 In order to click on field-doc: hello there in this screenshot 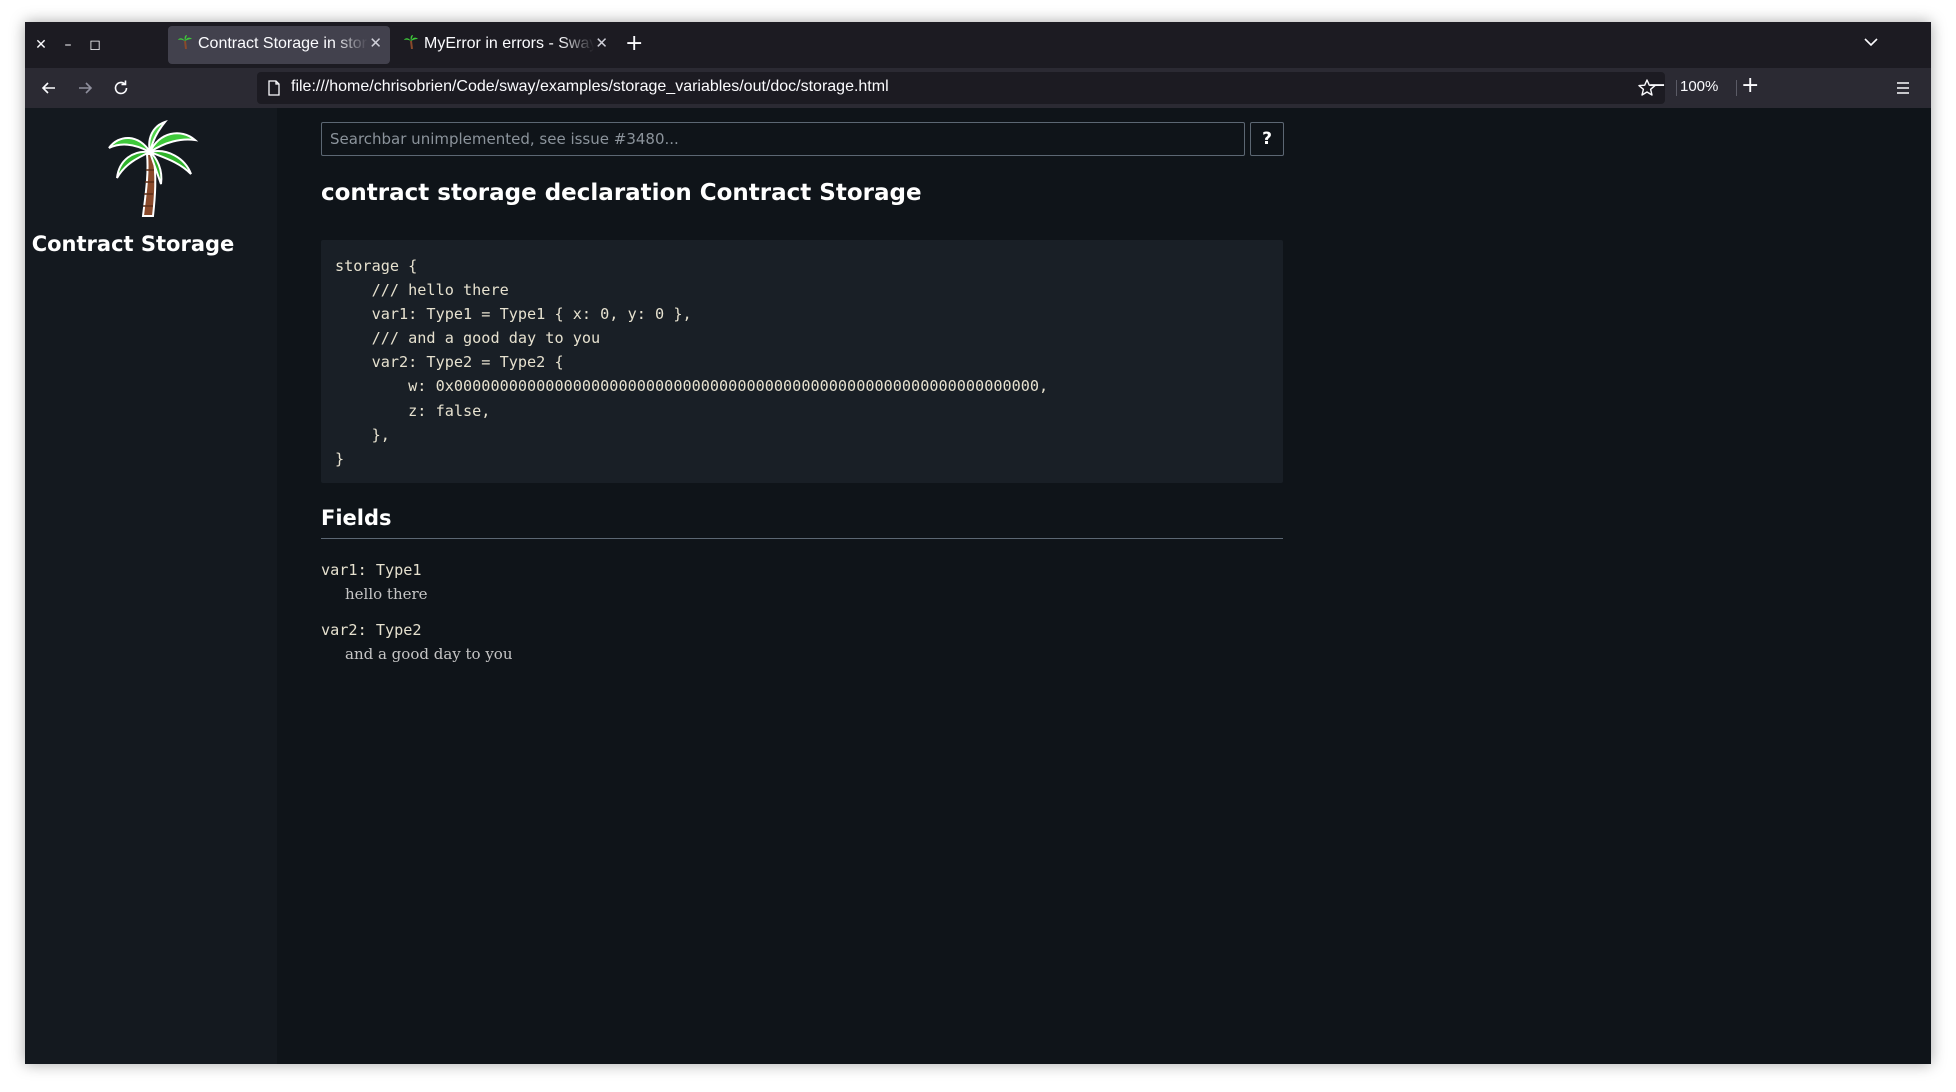, I will do `click(386, 594)`.